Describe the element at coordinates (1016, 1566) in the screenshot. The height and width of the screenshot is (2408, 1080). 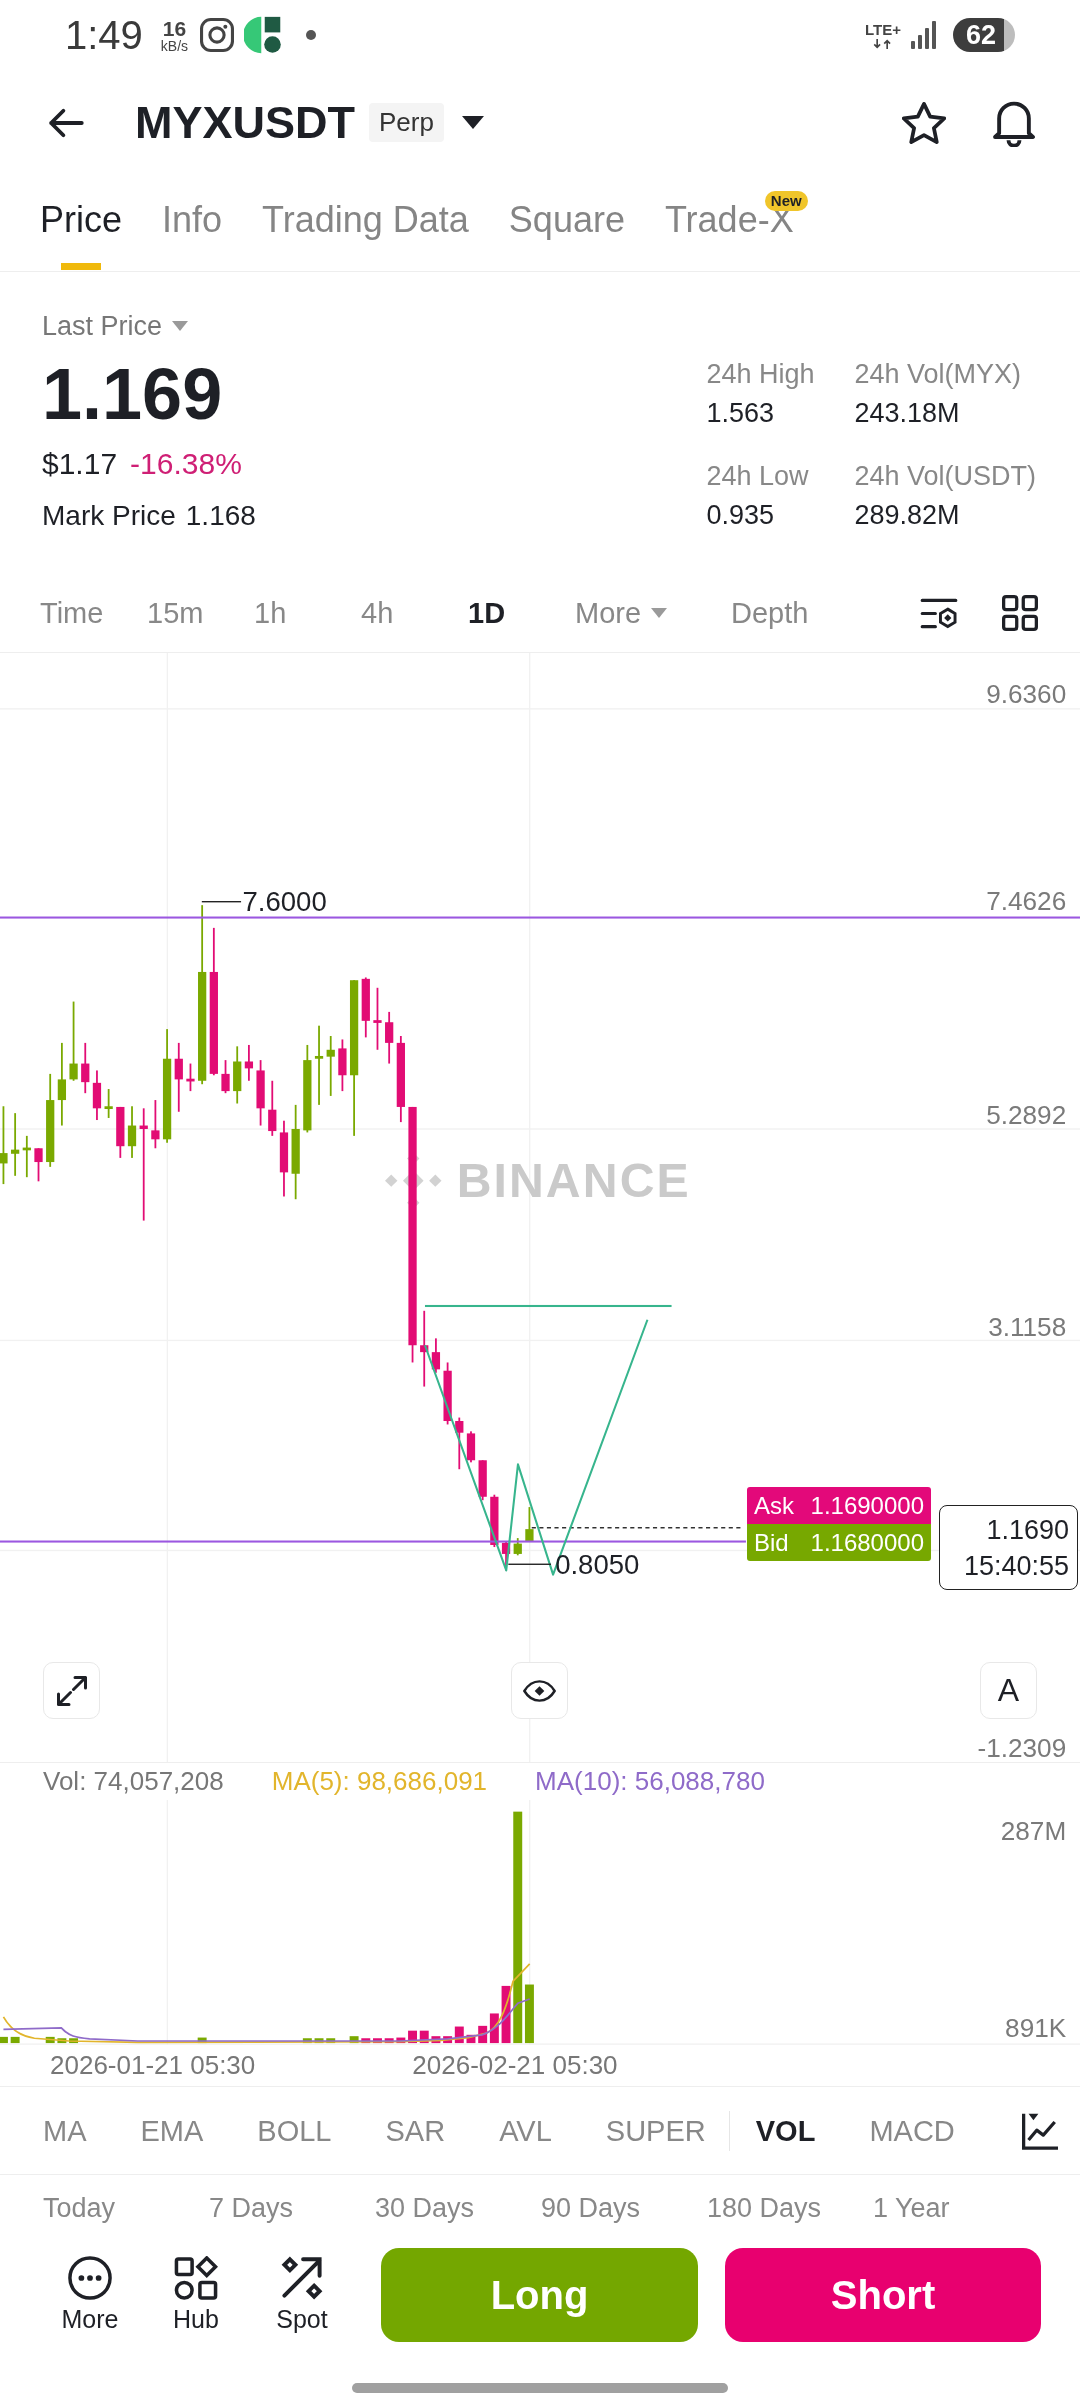
I see `candle-countdown: 15:40:55` at that location.